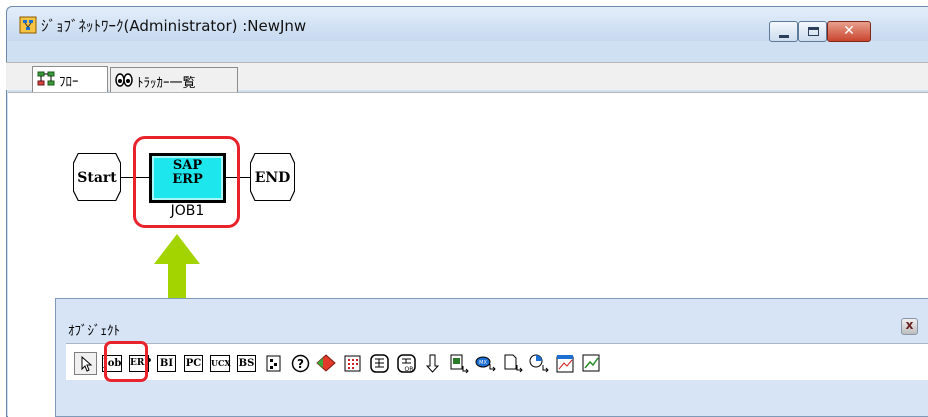 The width and height of the screenshot is (928, 417). I want to click on maximize-icon, so click(813, 31).